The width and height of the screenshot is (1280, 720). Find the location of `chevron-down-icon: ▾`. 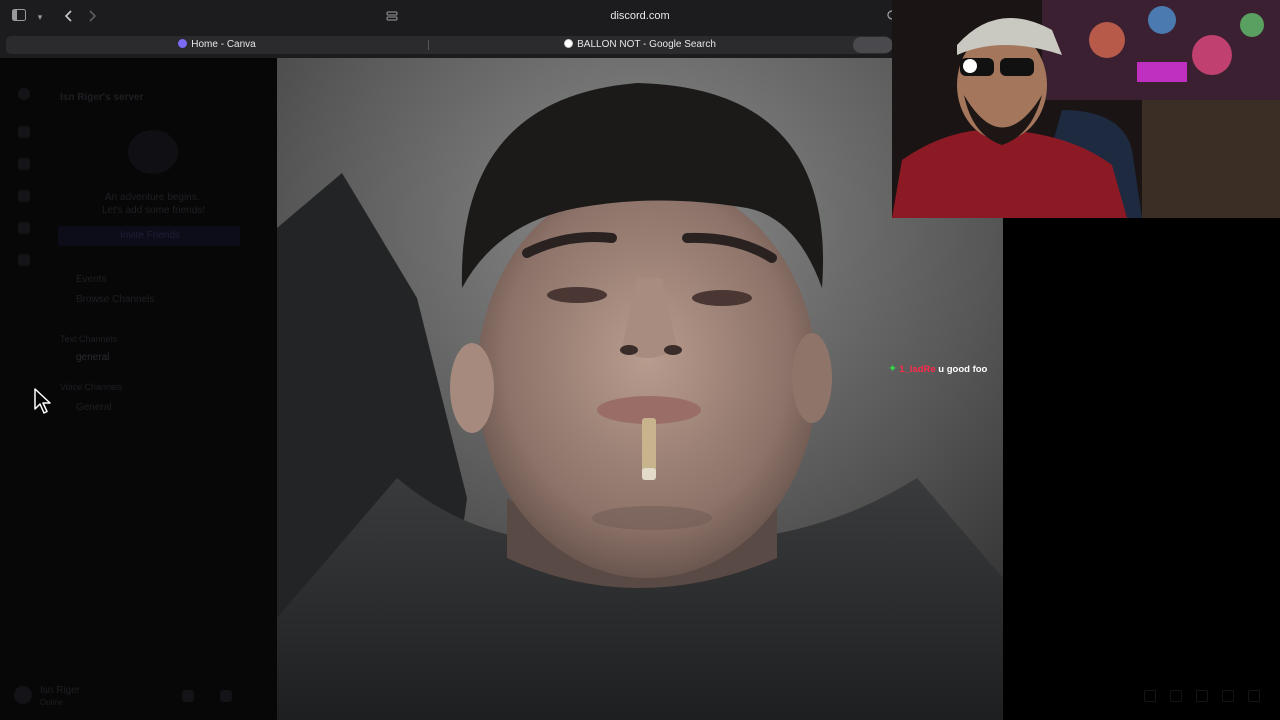

chevron-down-icon: ▾ is located at coordinates (40, 17).